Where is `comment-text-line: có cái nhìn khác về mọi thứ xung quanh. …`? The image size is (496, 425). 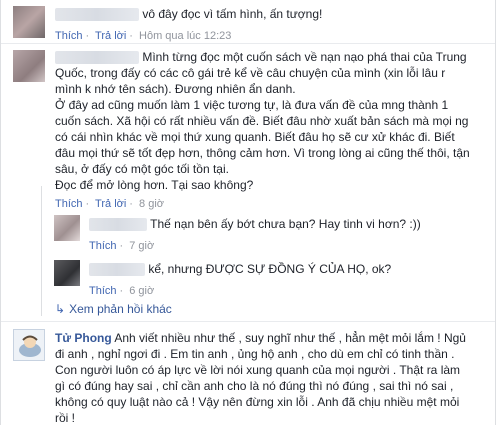 comment-text-line: có cái nhìn khác về mọi thứ xung quanh. … is located at coordinates (255, 137).